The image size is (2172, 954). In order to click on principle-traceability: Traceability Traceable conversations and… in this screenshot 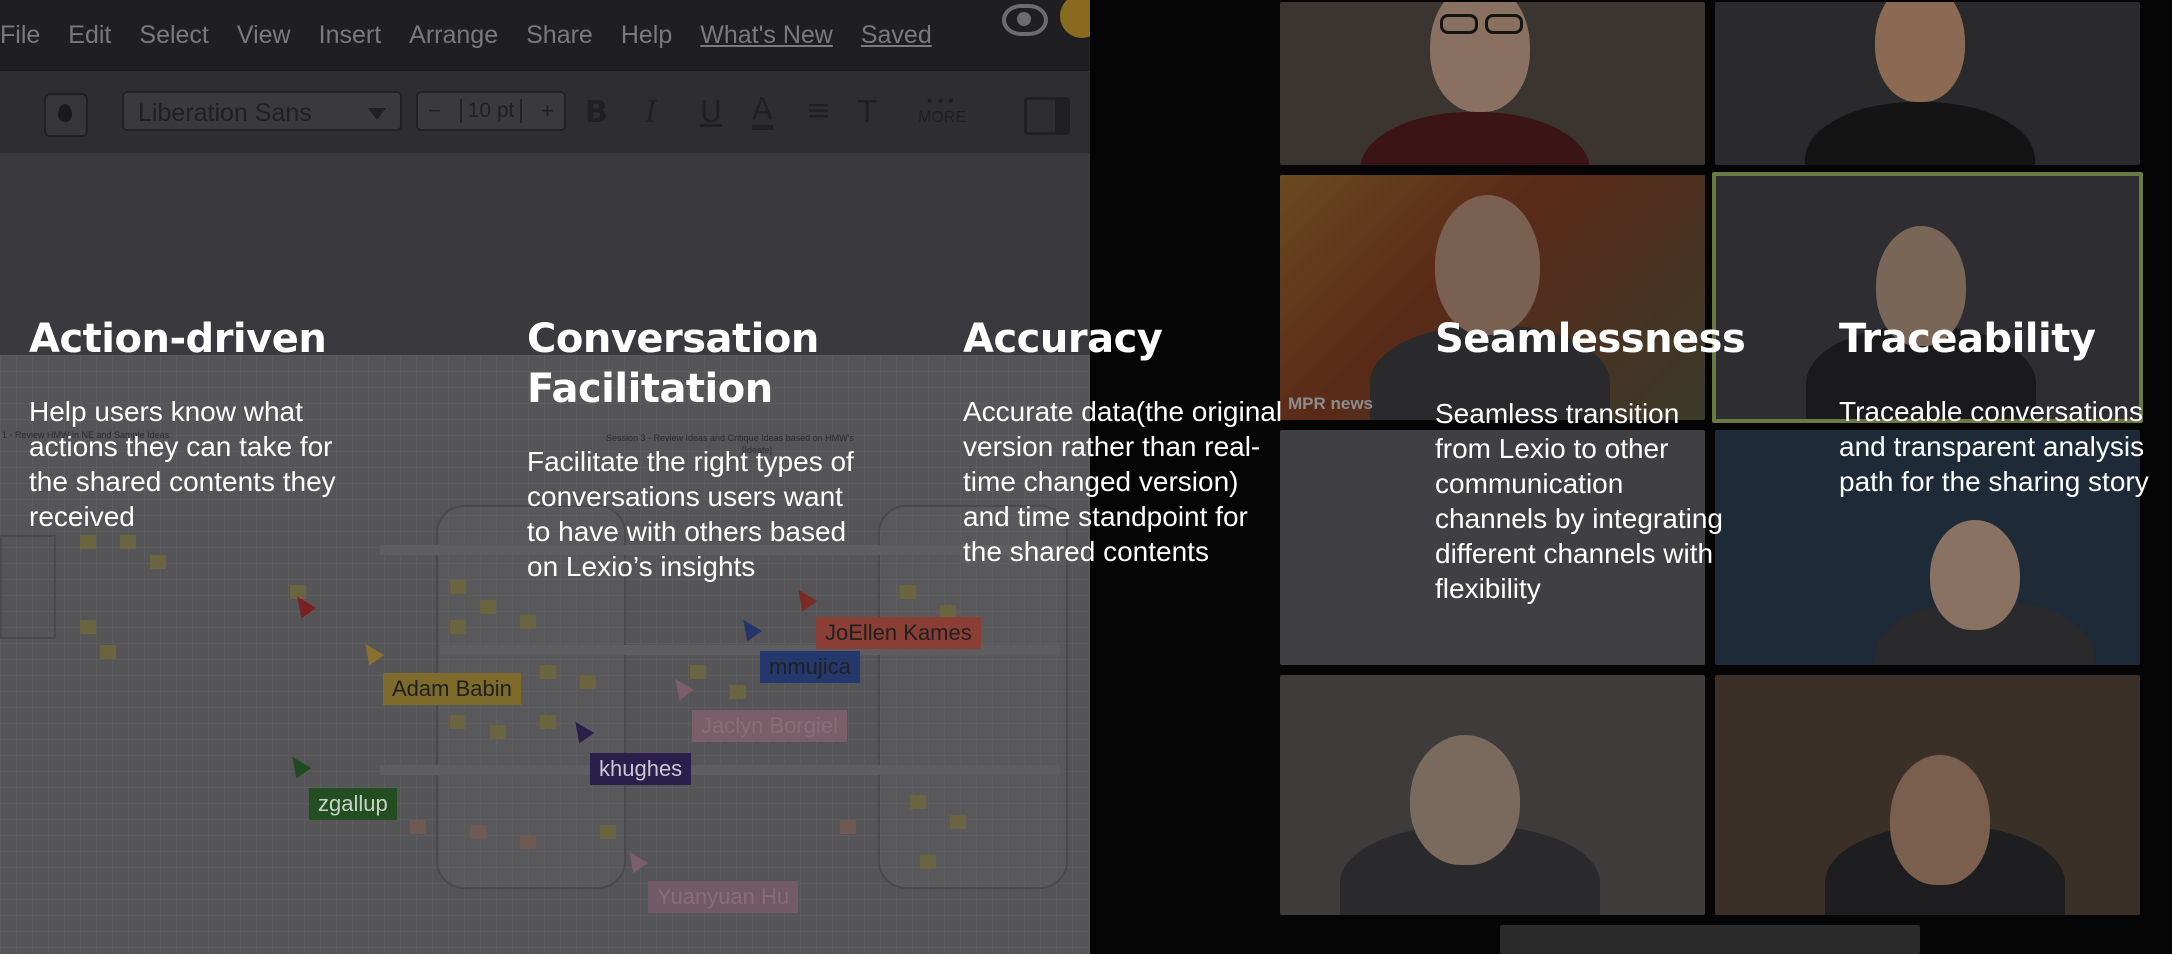, I will do `click(1999, 406)`.